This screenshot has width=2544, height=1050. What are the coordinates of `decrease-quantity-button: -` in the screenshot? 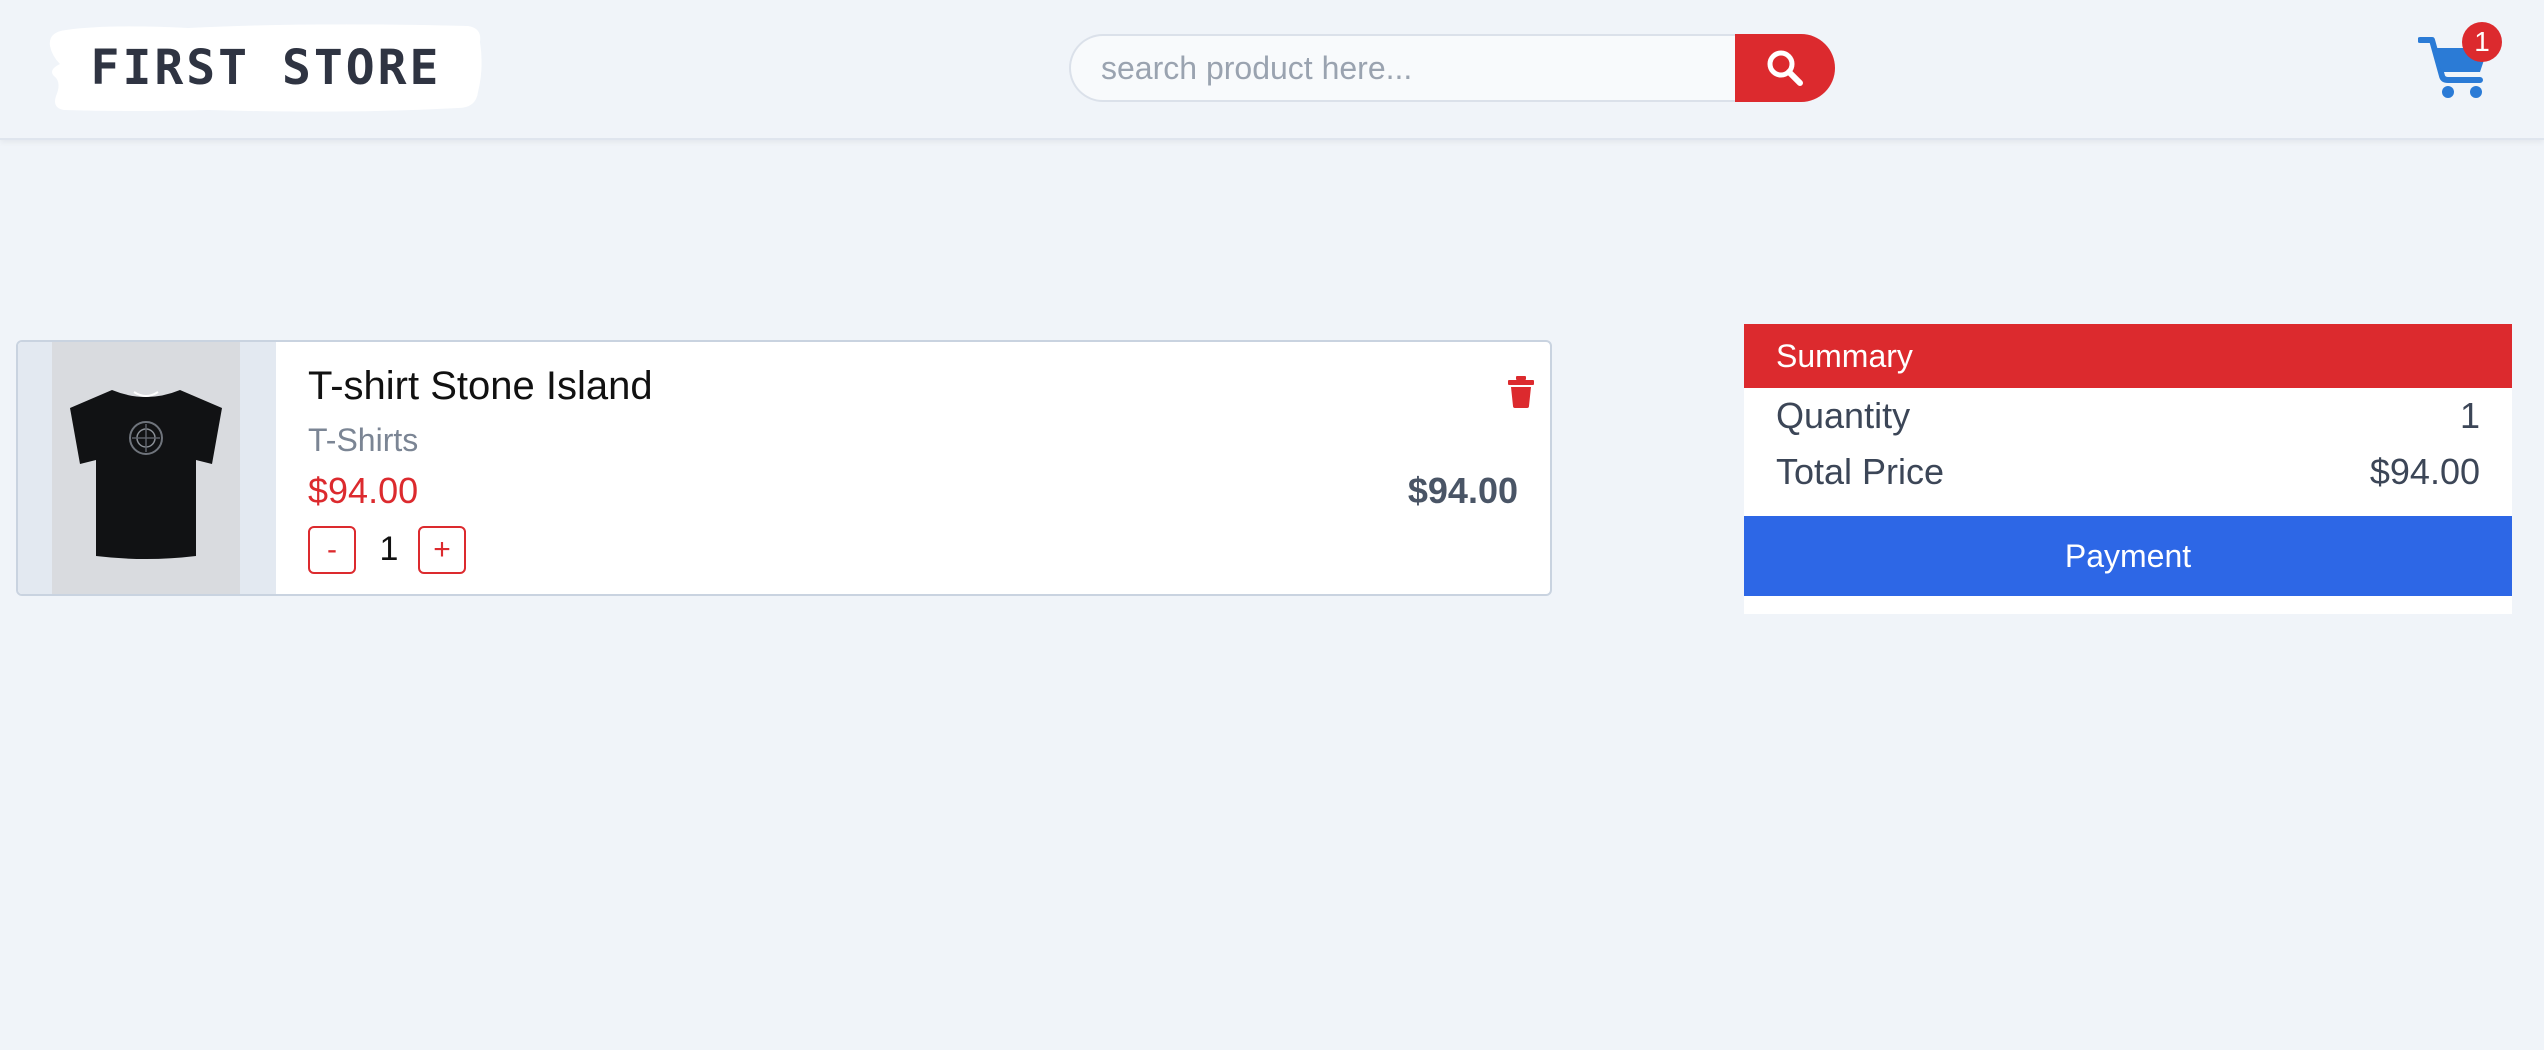 It's located at (332, 550).